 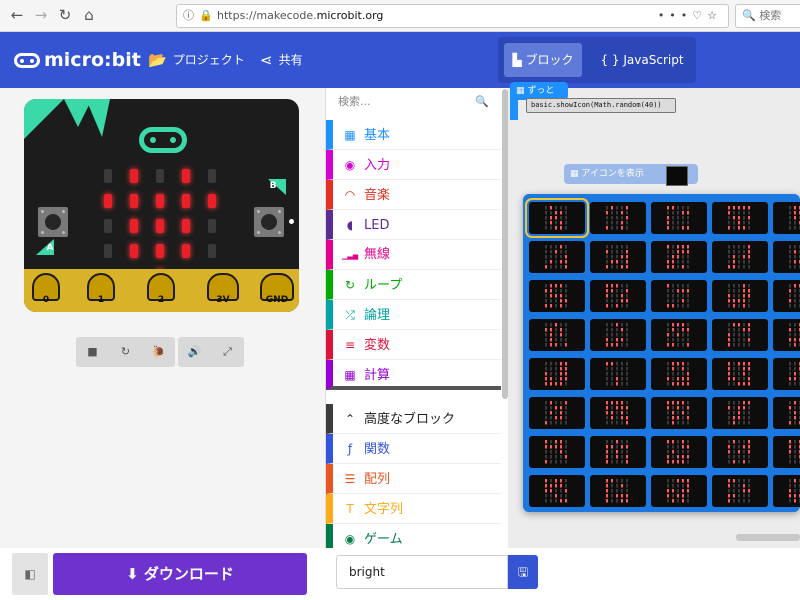 I want to click on category-12: ☰ 配列, so click(x=413, y=479).